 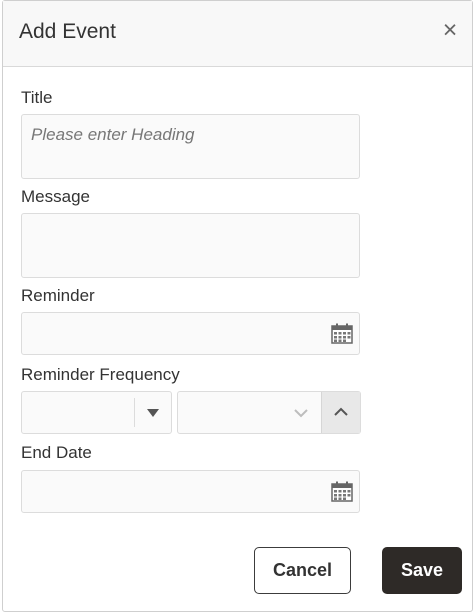 I want to click on chevron-up-icon, so click(x=341, y=412).